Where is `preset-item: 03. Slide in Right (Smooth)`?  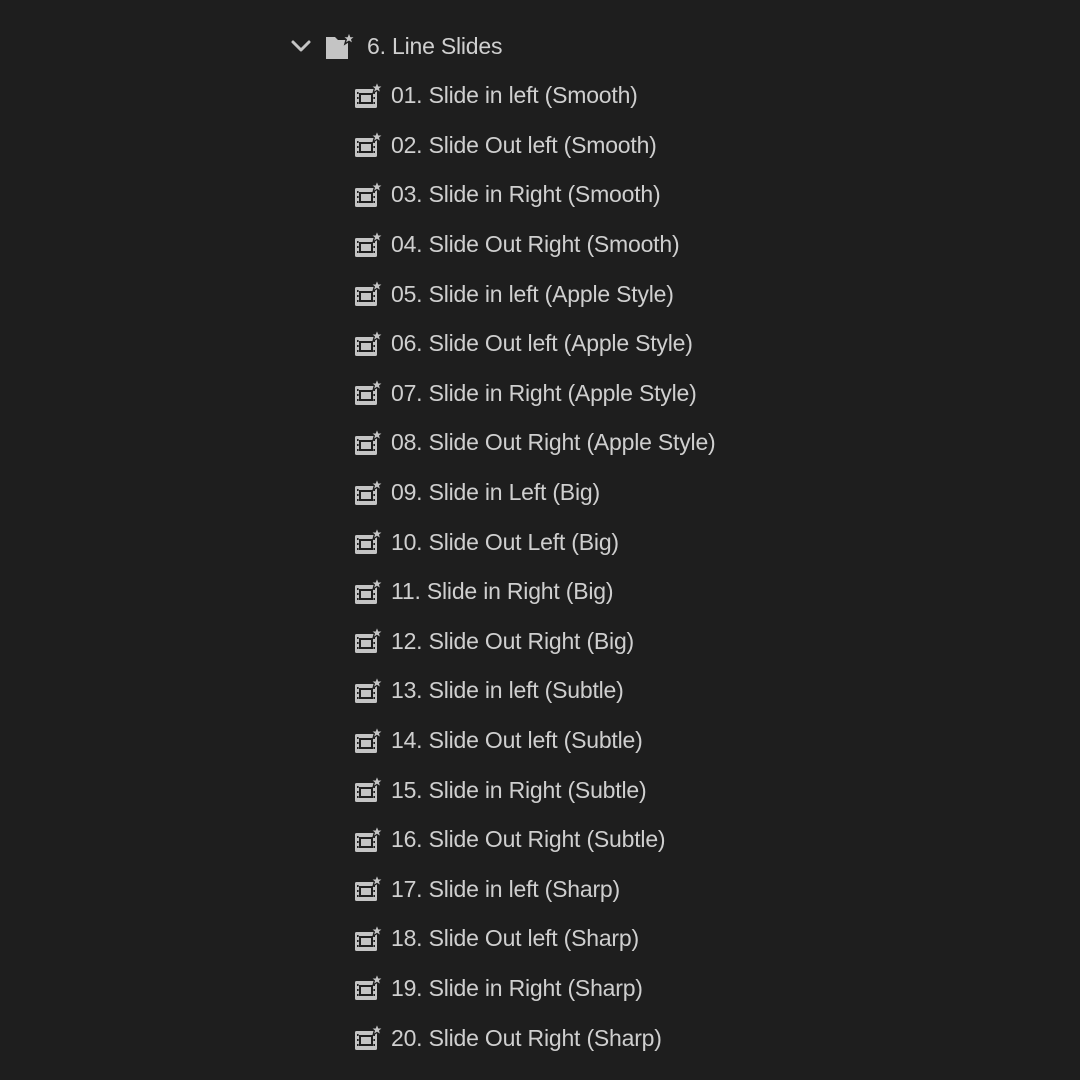
preset-item: 03. Slide in Right (Smooth) is located at coordinates (534, 195).